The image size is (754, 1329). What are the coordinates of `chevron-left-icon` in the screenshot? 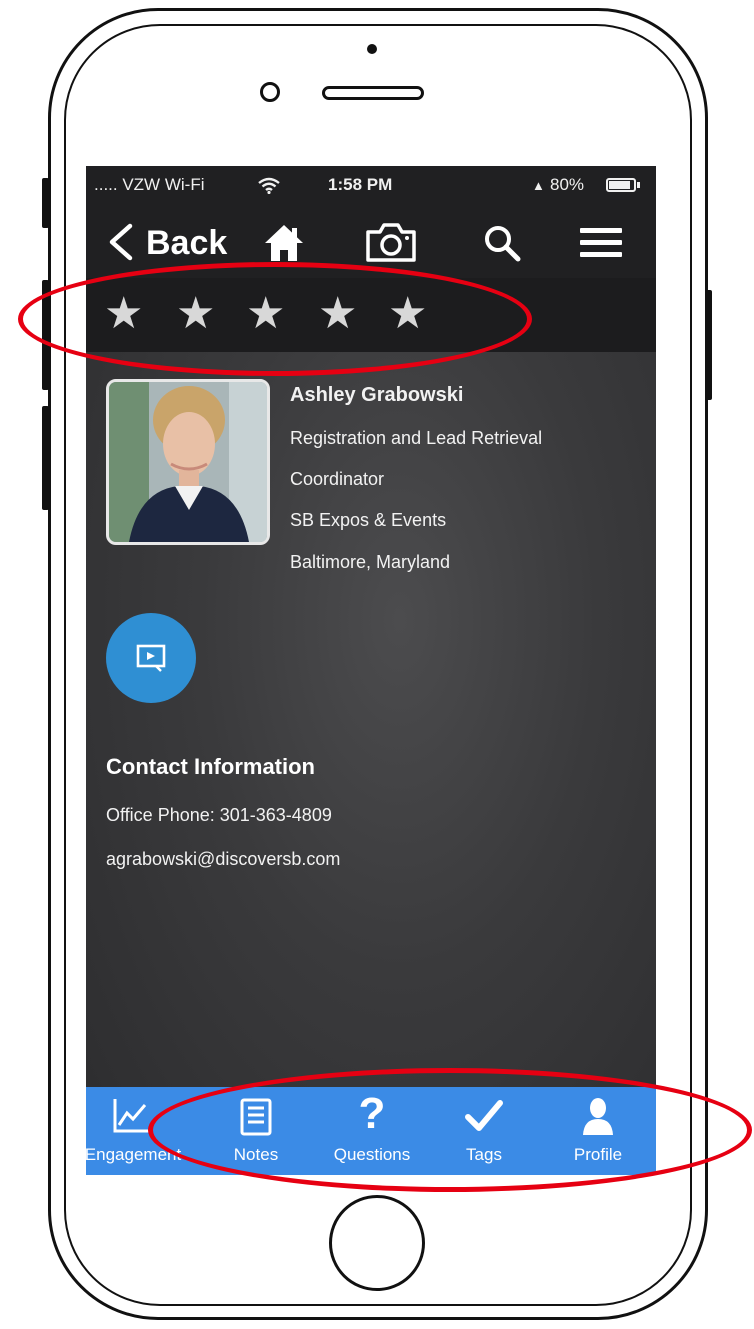 It's located at (121, 242).